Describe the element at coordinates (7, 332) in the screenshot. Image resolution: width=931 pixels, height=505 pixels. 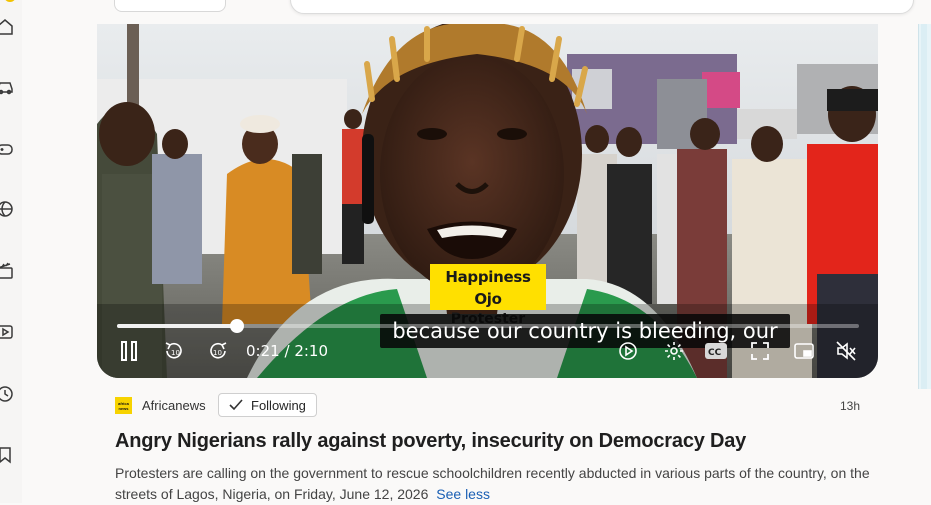
I see `video-icon` at that location.